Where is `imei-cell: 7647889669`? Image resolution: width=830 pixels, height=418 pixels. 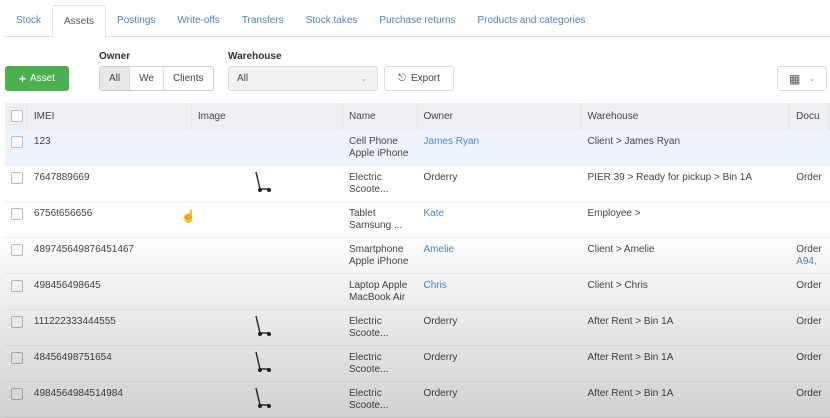 imei-cell: 7647889669 is located at coordinates (61, 177).